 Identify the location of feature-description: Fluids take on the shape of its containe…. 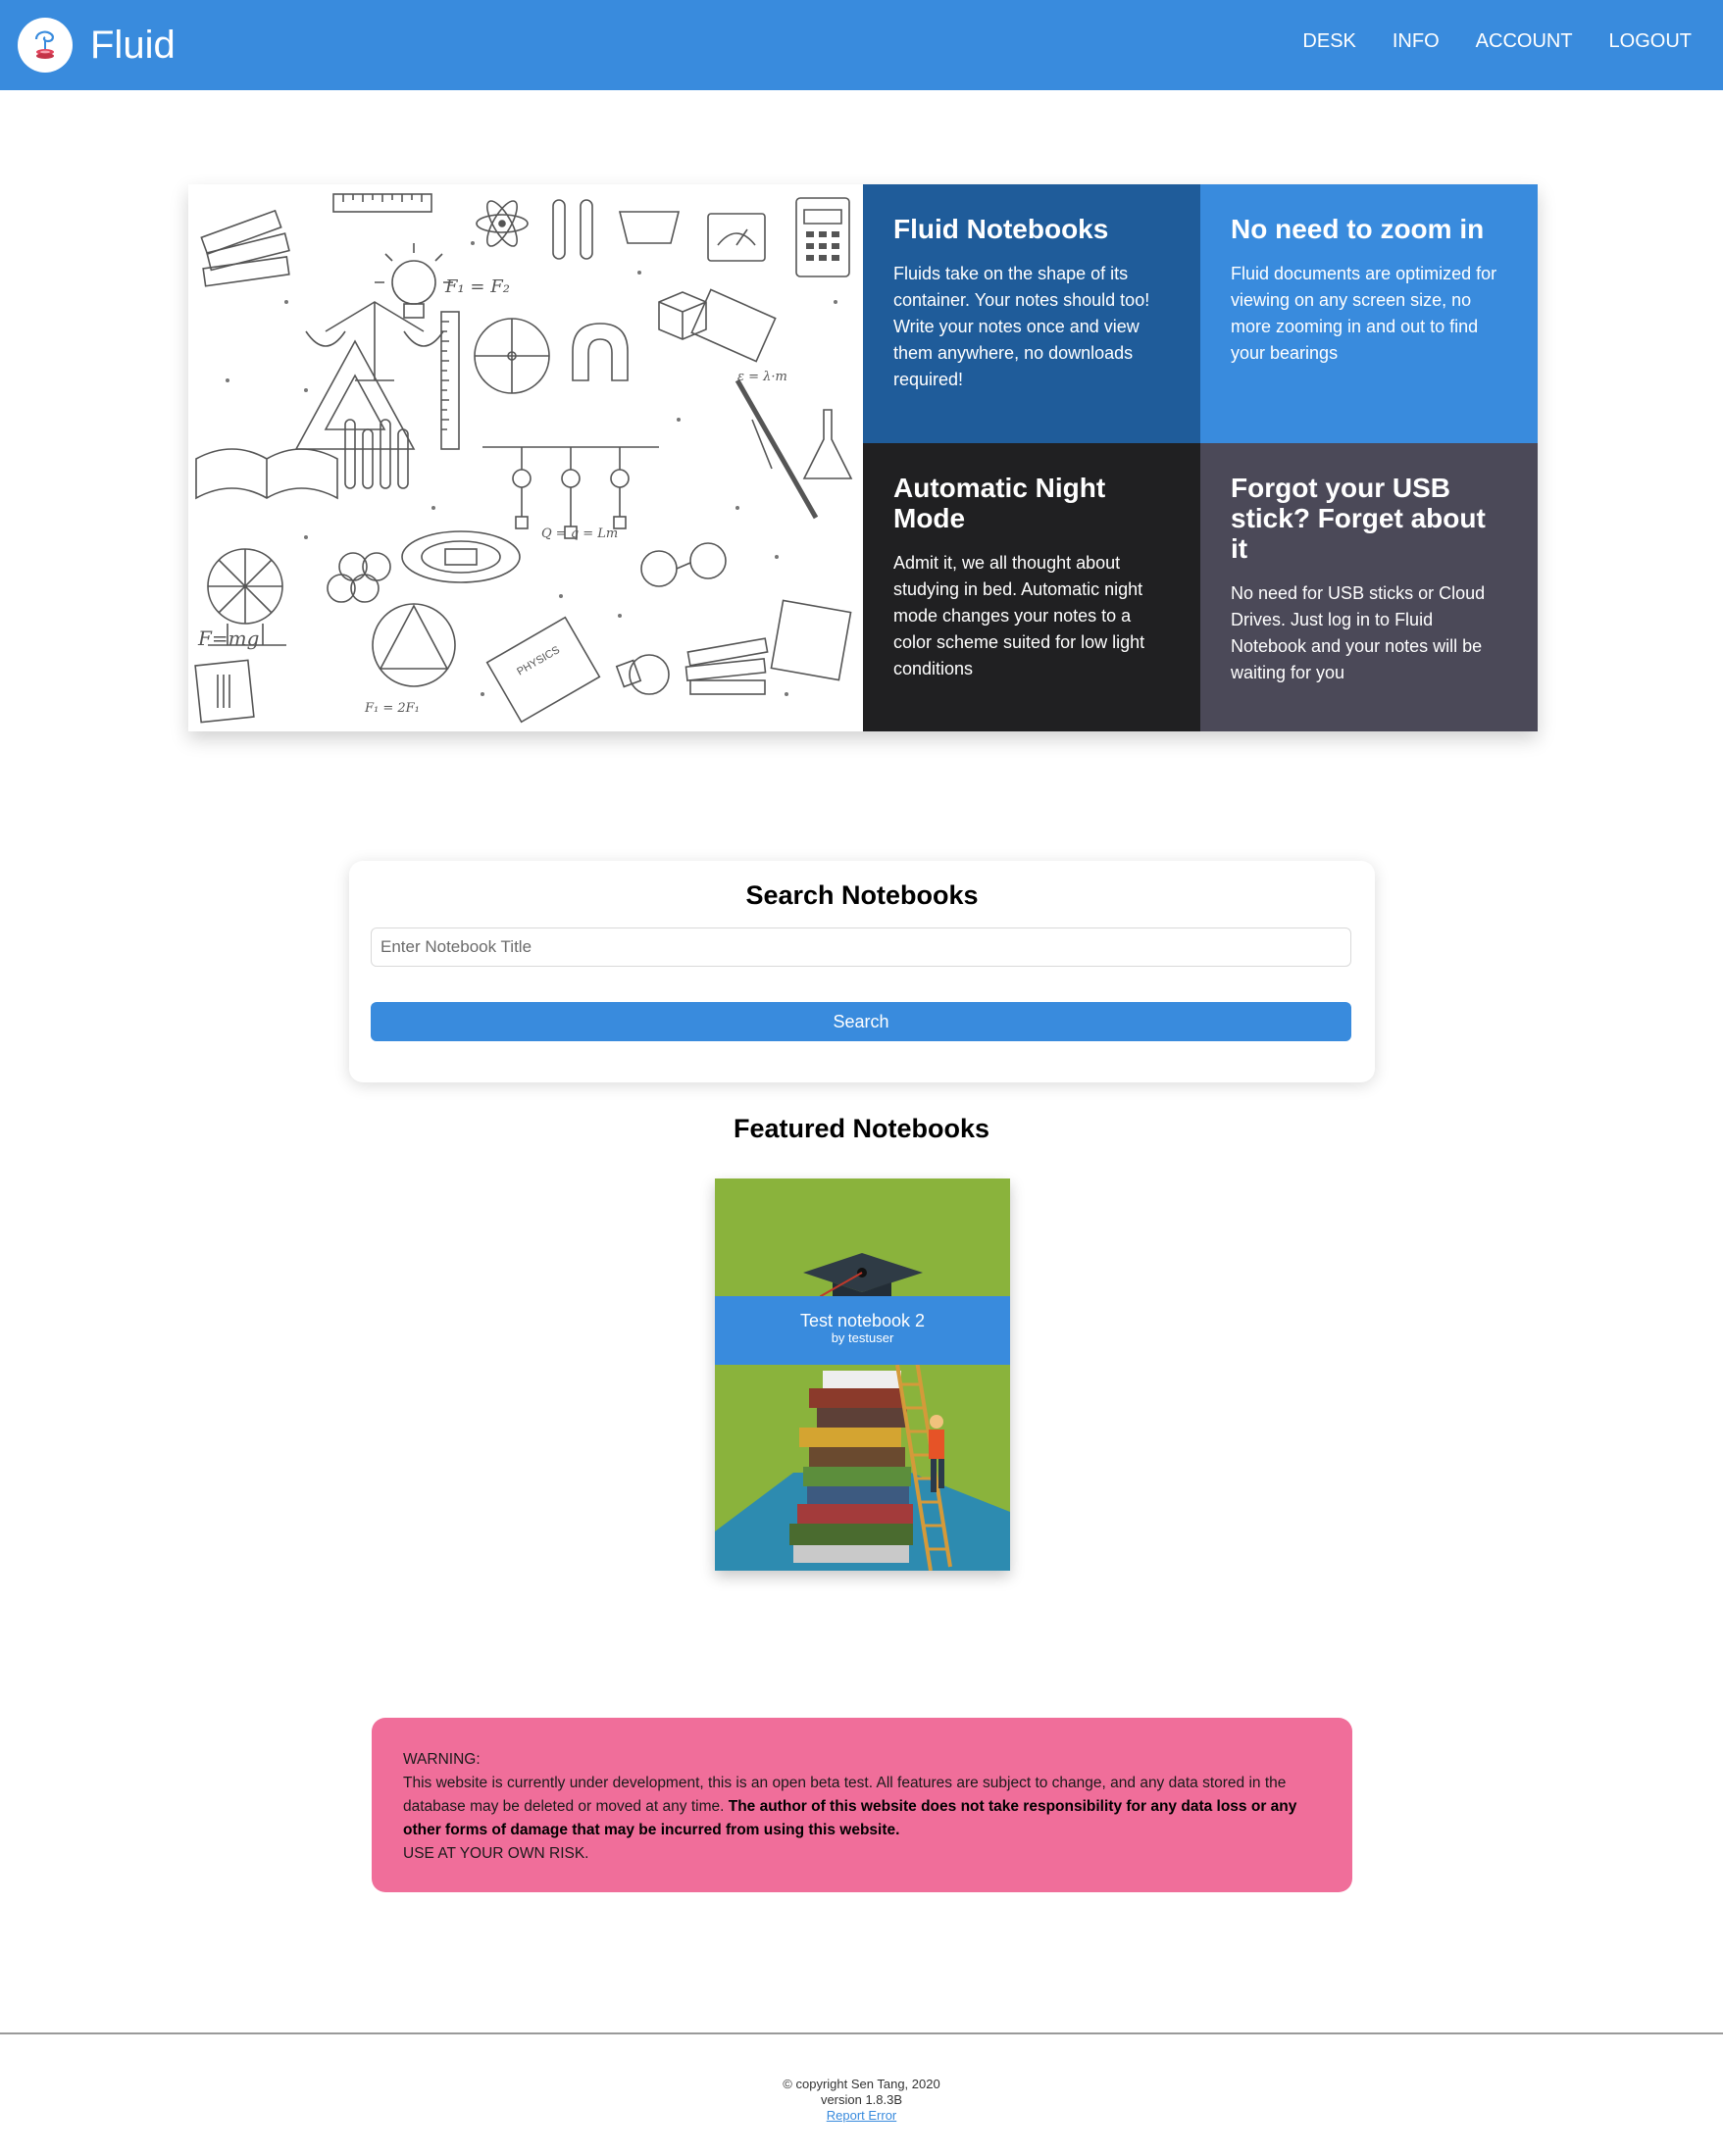
(1021, 326).